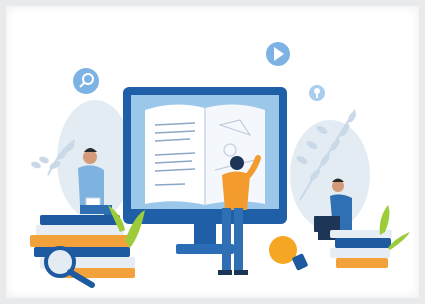 The height and width of the screenshot is (304, 425). Describe the element at coordinates (278, 54) in the screenshot. I see `play-icon` at that location.